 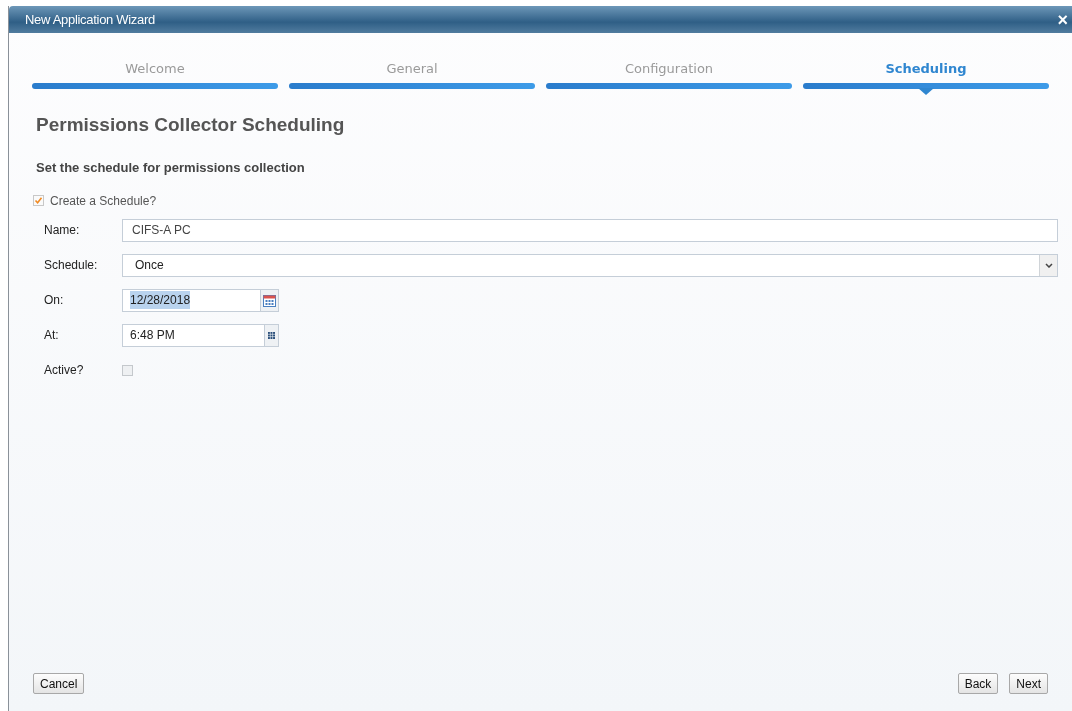 I want to click on page-subheading: Set the schedule for permissions collection, so click(x=171, y=168).